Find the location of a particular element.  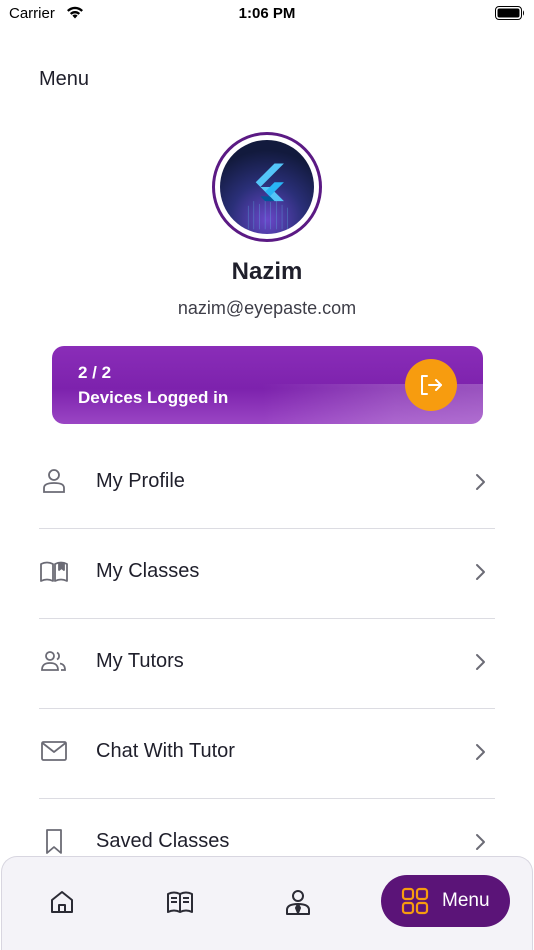

devices-card: 2 / 2 Devices Logged in is located at coordinates (267, 385).